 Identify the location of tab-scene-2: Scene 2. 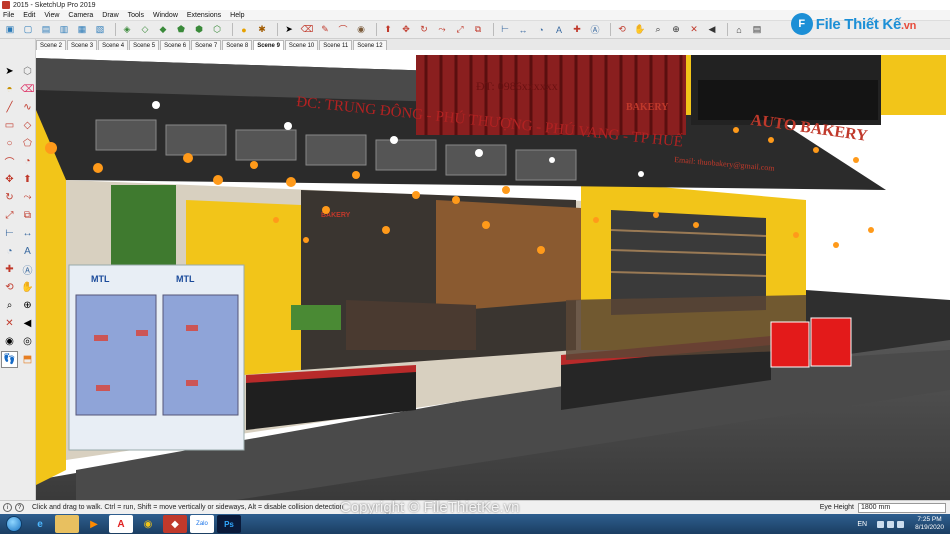
(51, 45).